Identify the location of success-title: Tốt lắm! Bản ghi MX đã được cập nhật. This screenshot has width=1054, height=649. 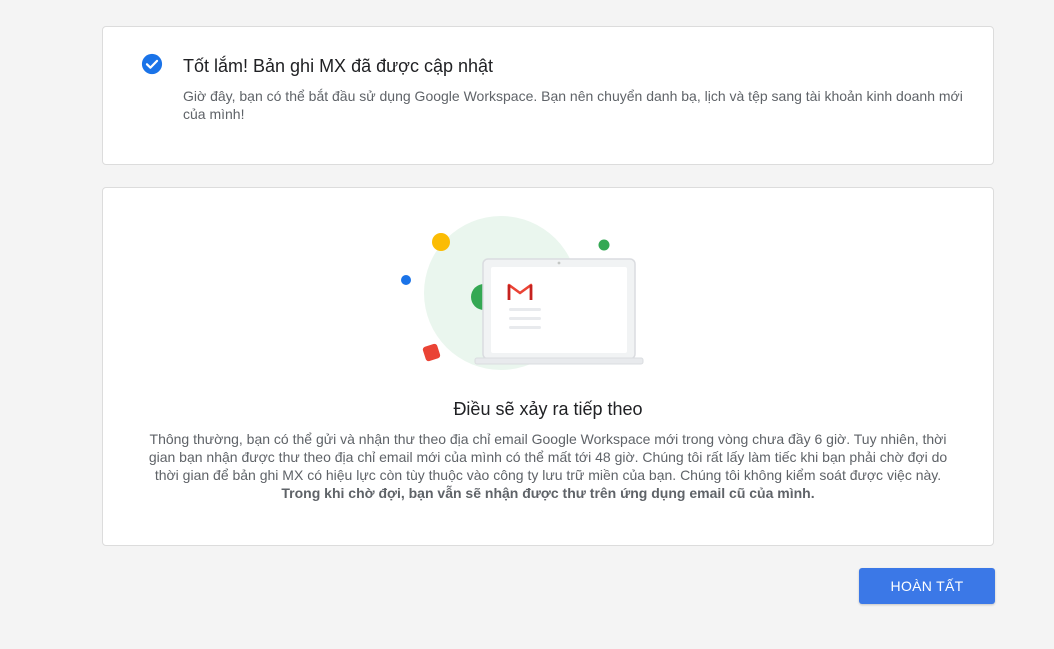
(338, 66).